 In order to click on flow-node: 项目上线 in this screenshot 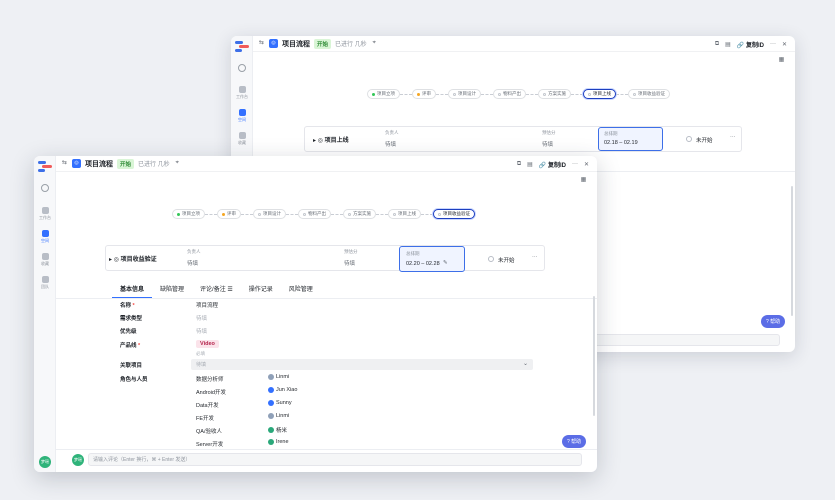, I will do `click(404, 214)`.